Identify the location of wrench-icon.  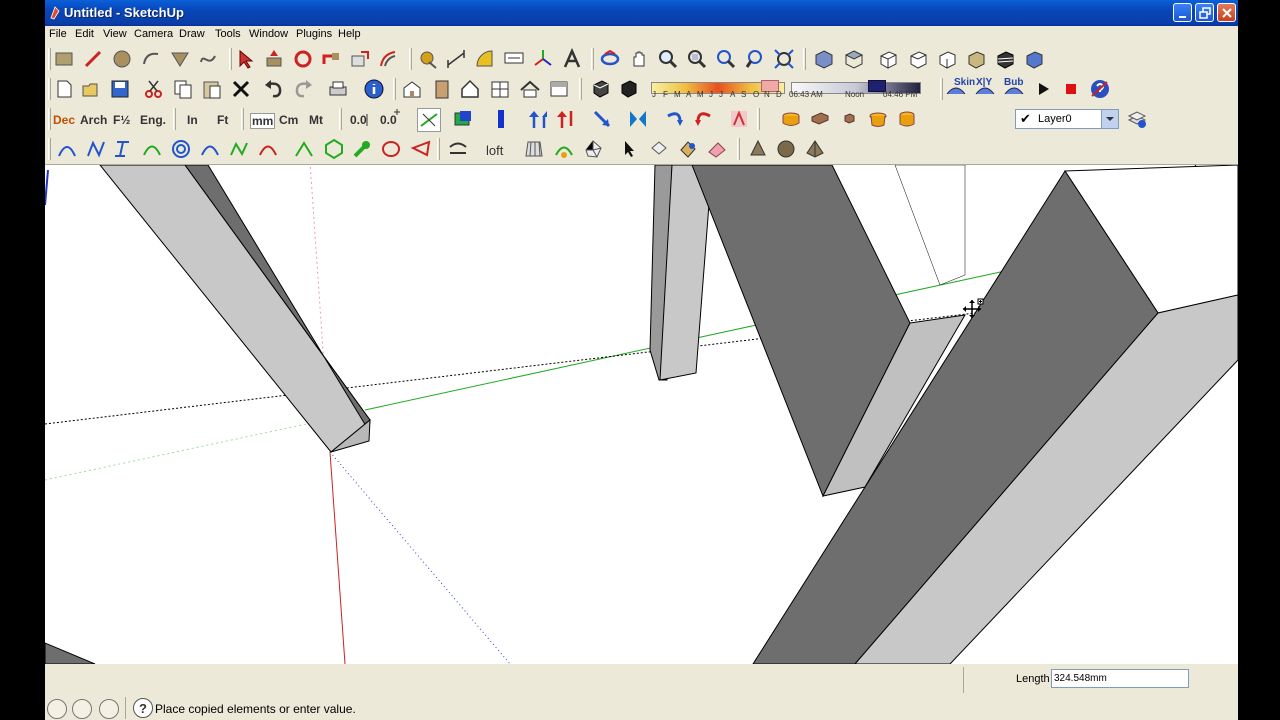
(362, 149).